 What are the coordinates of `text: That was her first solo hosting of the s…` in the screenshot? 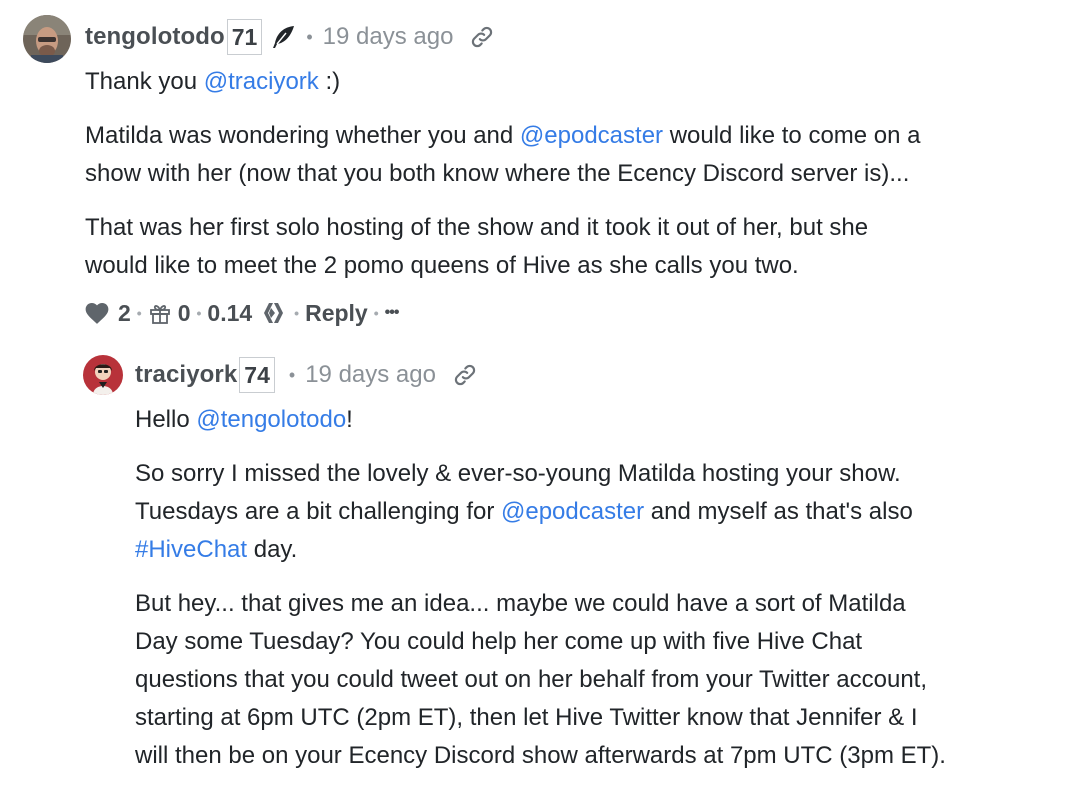 It's located at (477, 227).